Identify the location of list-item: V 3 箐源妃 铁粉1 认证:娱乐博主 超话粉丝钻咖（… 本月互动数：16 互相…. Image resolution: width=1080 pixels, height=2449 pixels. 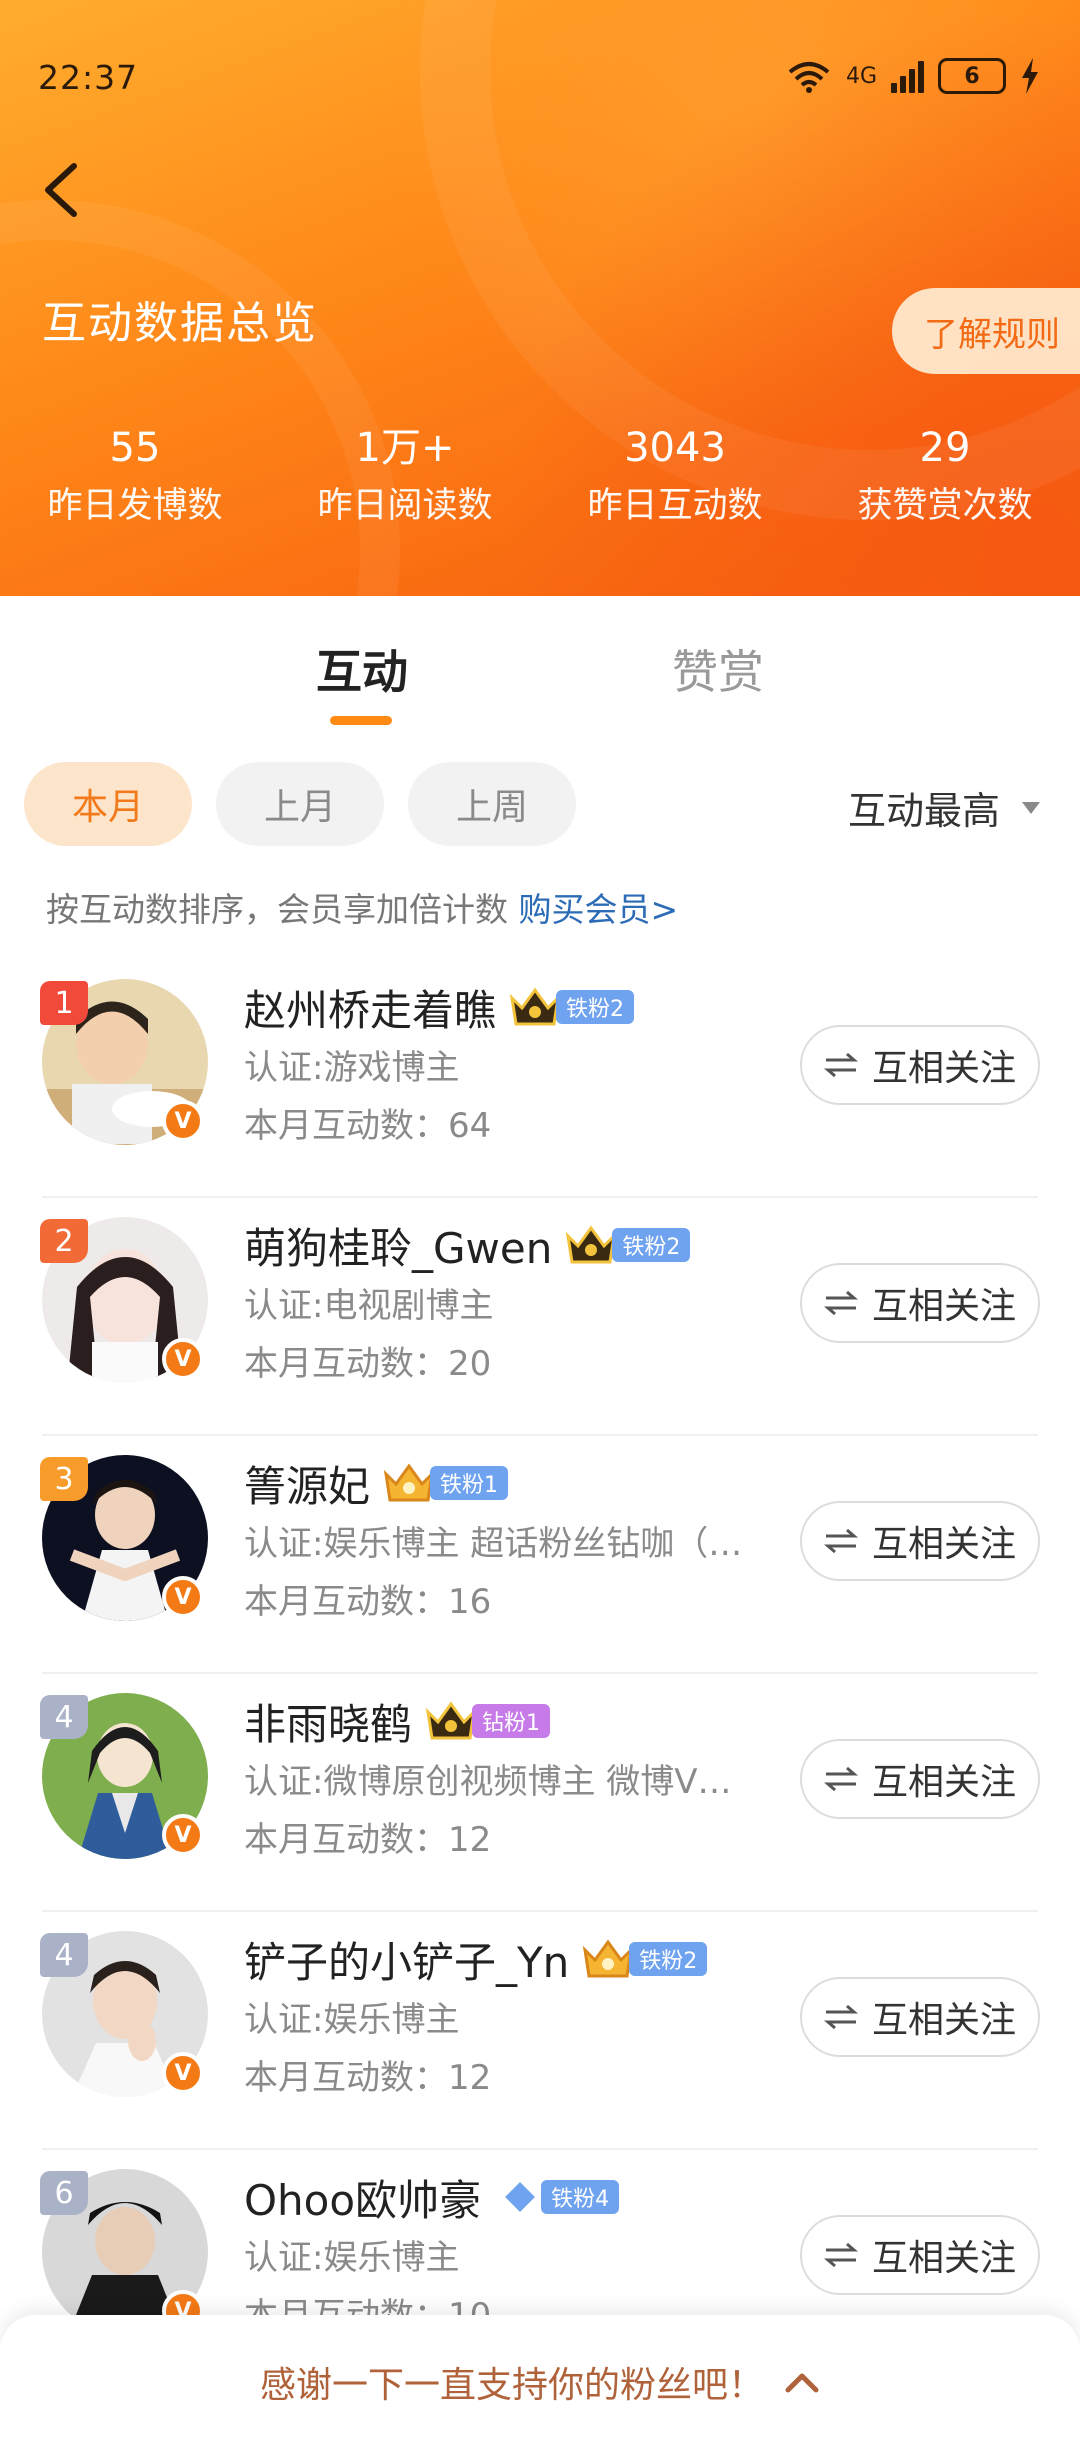
(540, 1555).